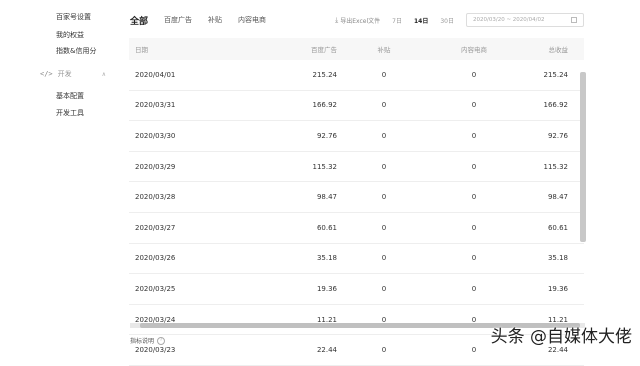 The image size is (640, 366). Describe the element at coordinates (141, 50) in the screenshot. I see `column-header-date: 日期` at that location.